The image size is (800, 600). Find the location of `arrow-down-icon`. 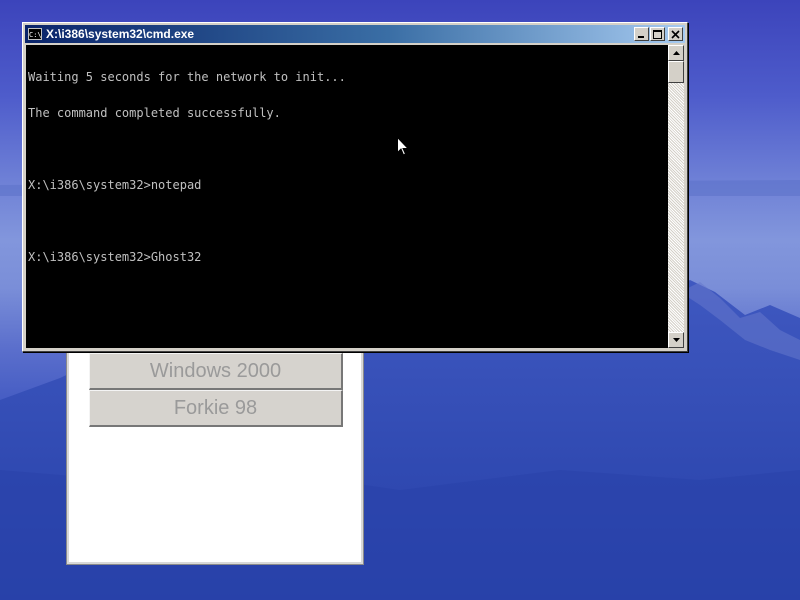

arrow-down-icon is located at coordinates (676, 340).